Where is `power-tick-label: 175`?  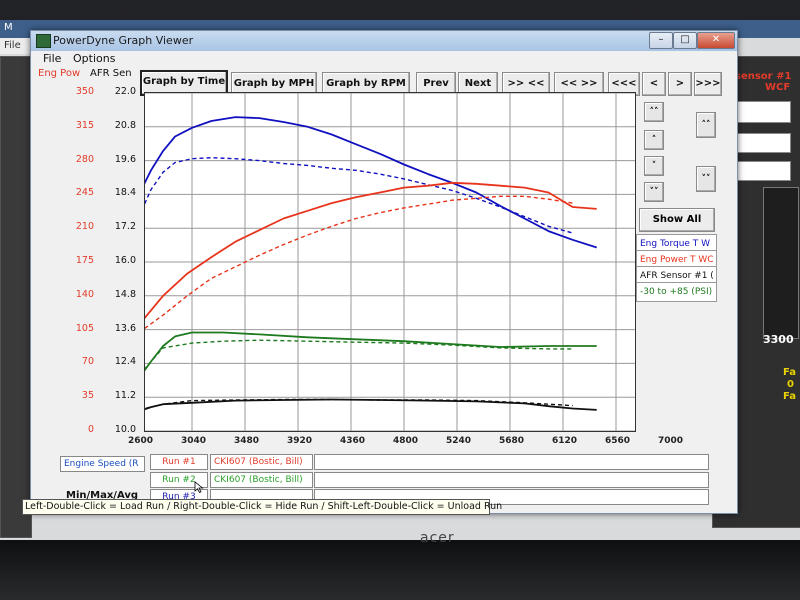
power-tick-label: 175 is located at coordinates (84, 260).